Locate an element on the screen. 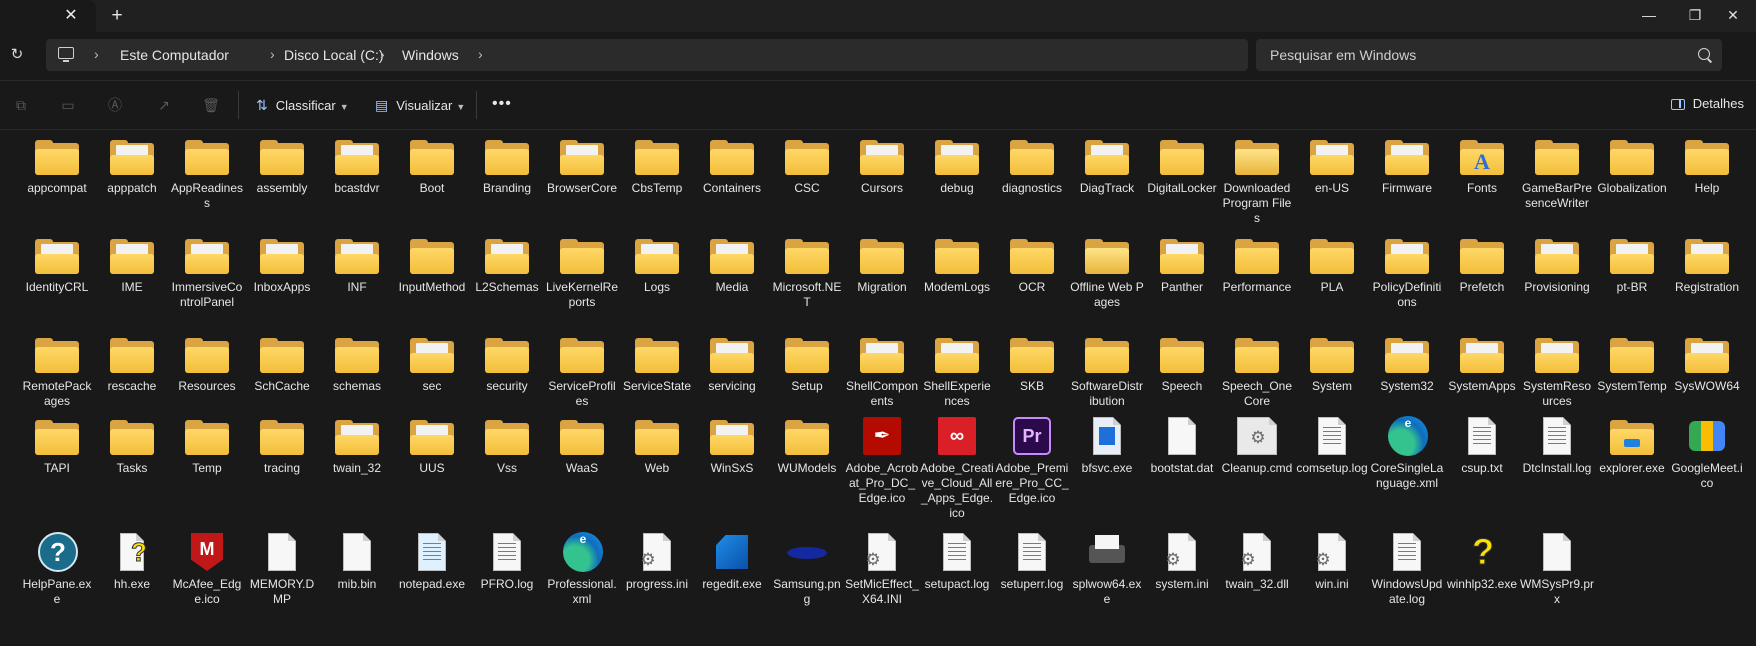 The image size is (1756, 646). folder-item: Downloaded Program Files is located at coordinates (1257, 180).